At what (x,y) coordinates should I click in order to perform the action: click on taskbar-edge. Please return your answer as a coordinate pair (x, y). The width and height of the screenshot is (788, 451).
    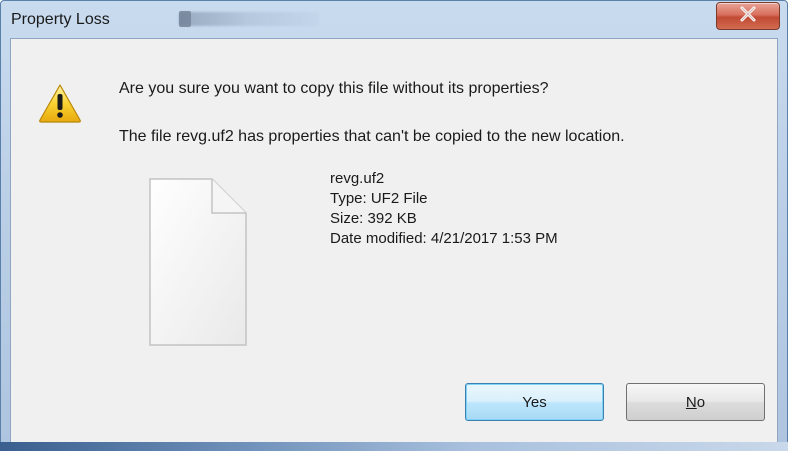
    Looking at the image, I should click on (394, 446).